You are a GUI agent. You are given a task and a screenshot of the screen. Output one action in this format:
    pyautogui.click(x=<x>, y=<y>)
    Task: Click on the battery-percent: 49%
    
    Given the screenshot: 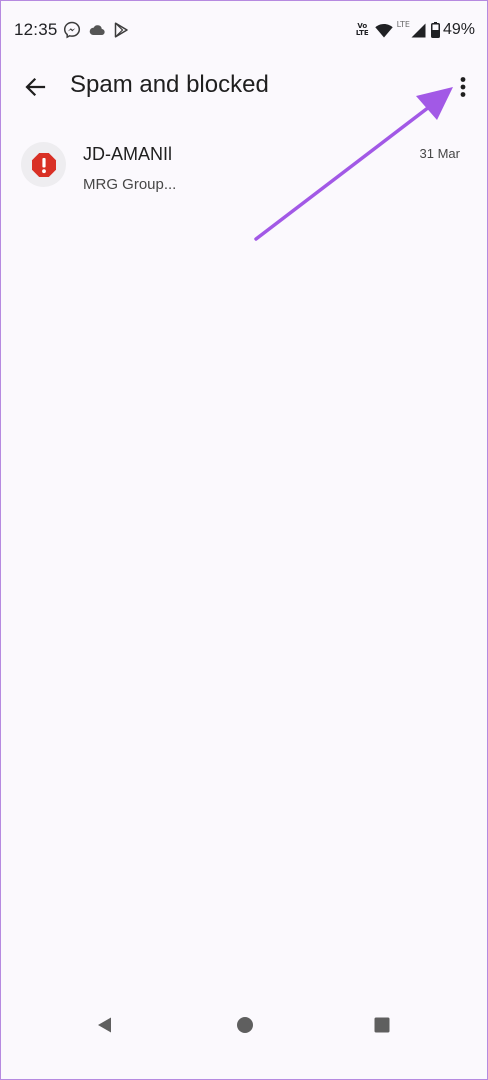 What is the action you would take?
    pyautogui.click(x=458, y=29)
    